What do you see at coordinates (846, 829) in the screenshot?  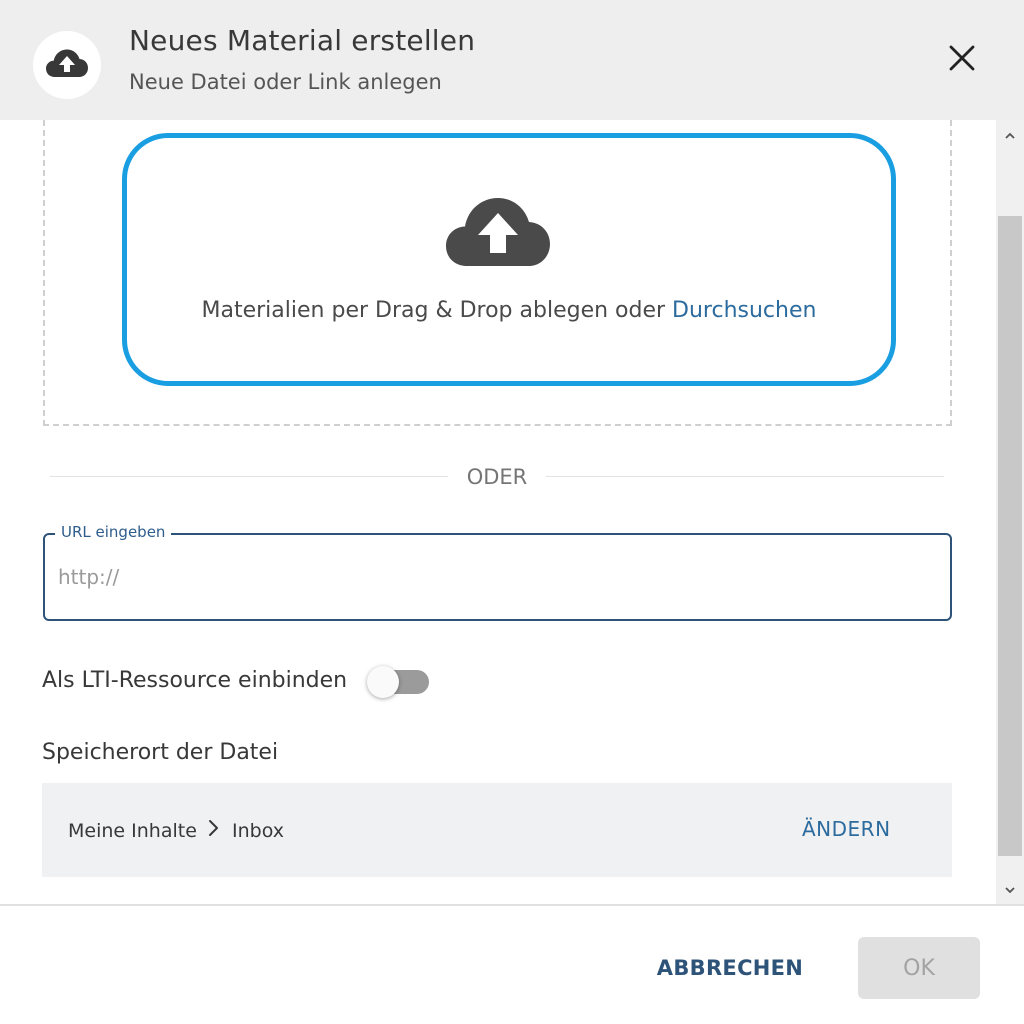 I see `change-location-button: ÄNDERN` at bounding box center [846, 829].